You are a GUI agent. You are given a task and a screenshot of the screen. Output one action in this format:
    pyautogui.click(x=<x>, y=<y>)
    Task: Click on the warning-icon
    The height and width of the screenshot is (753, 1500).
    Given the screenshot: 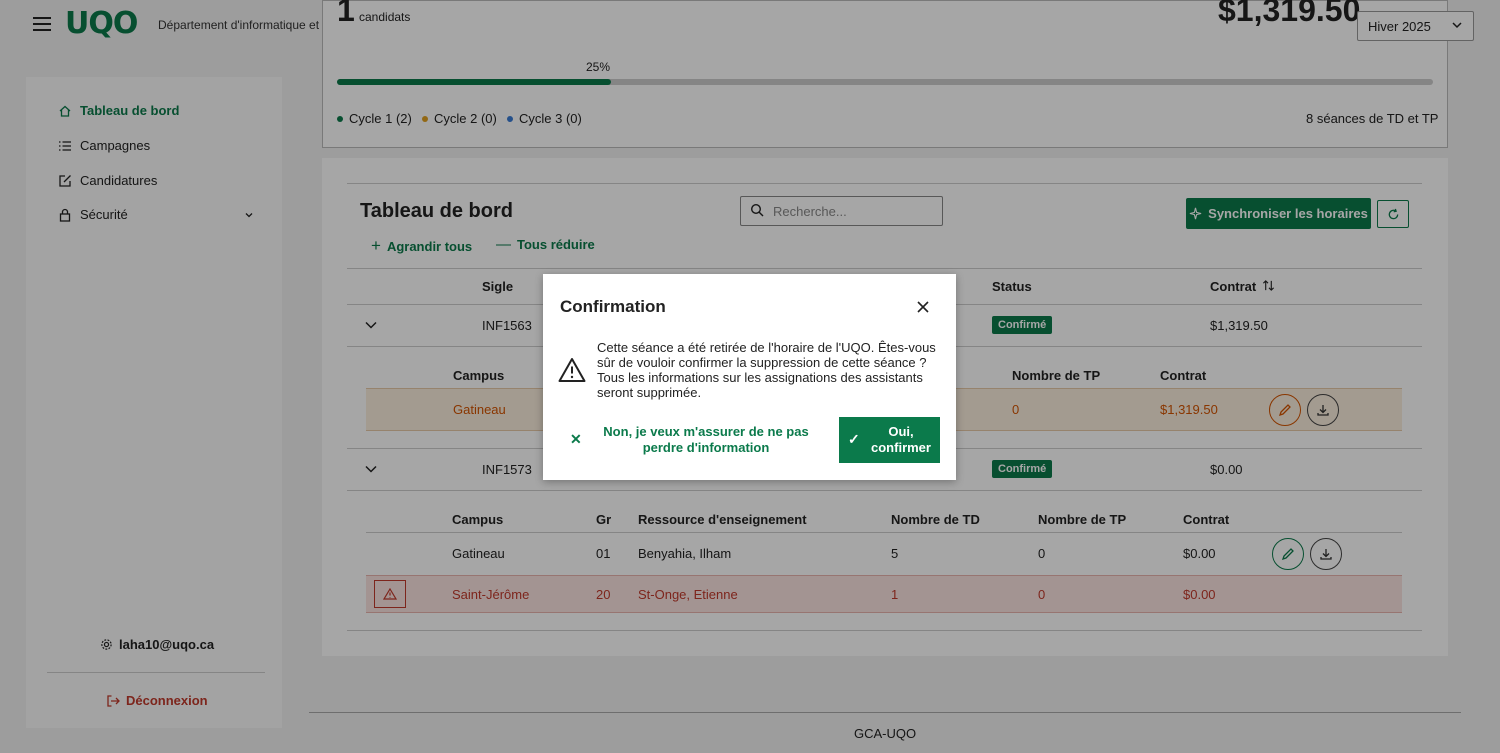 What is the action you would take?
    pyautogui.click(x=572, y=370)
    